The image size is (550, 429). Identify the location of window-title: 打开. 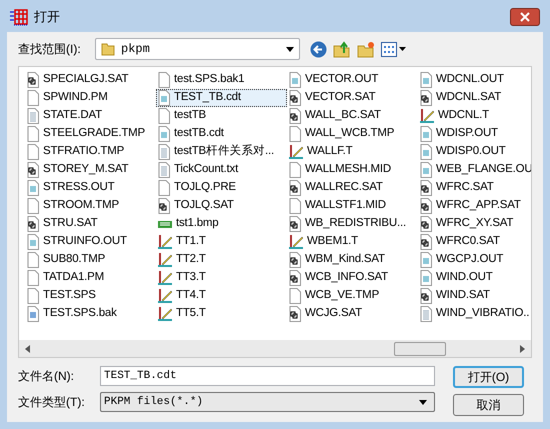
(47, 17).